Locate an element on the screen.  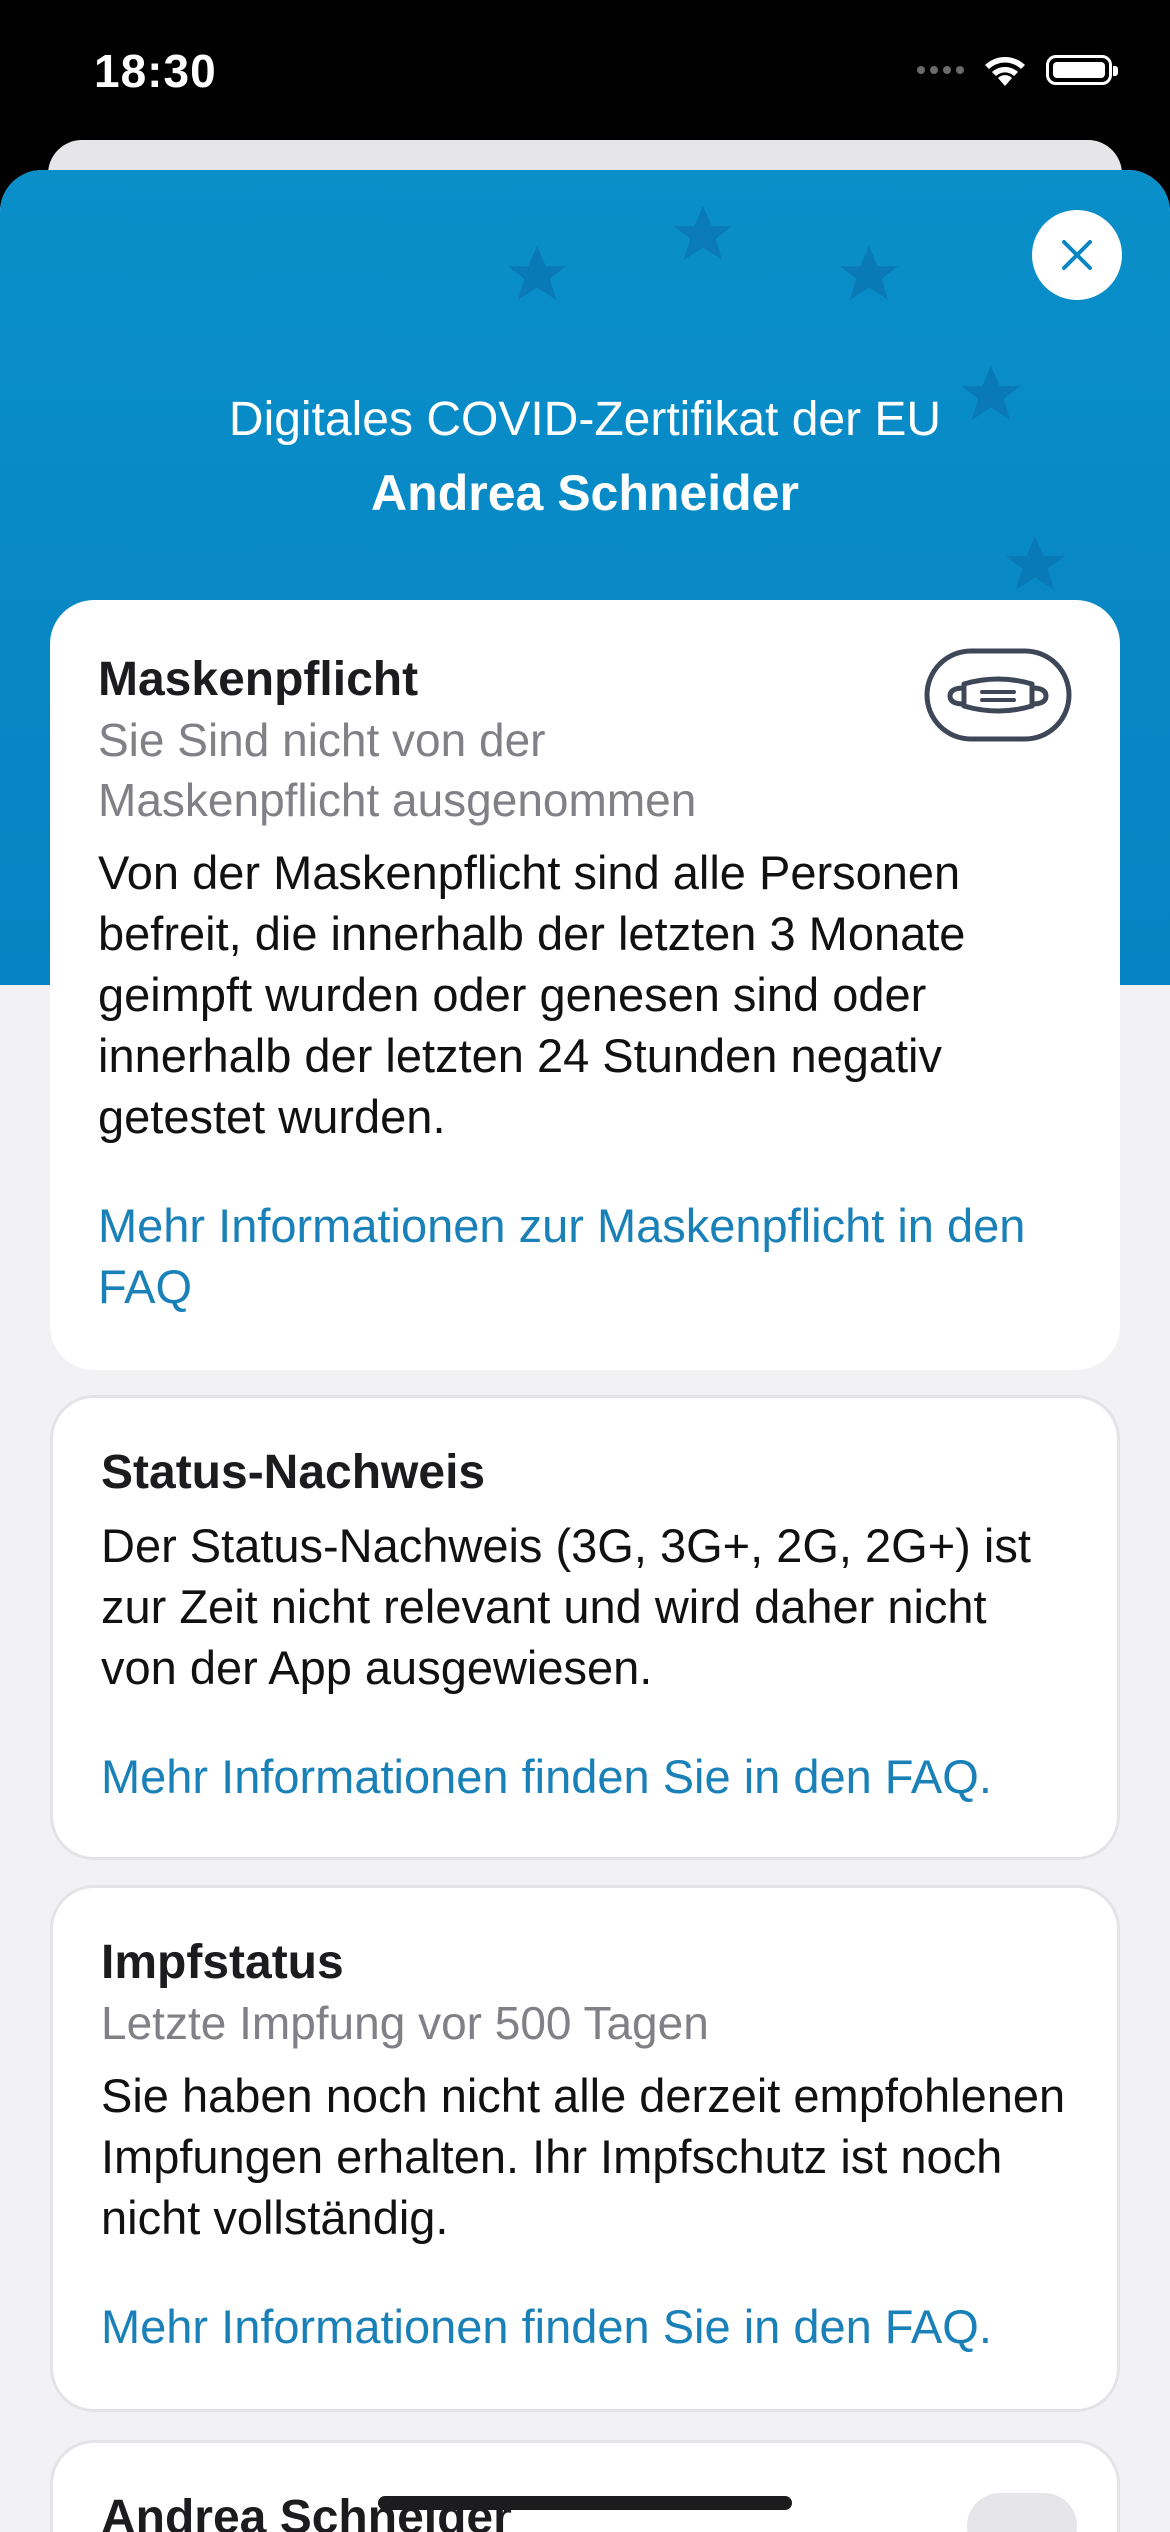
status-icons is located at coordinates (1017, 70).